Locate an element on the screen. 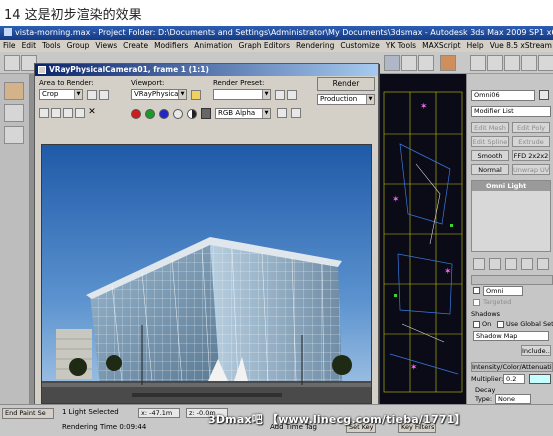 The height and width of the screenshot is (436, 553). intensity-rollout: Intensity/Color/Attenuation is located at coordinates (512, 367).